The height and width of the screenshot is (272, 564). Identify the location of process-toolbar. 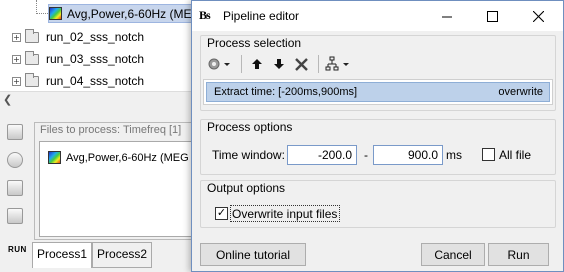
(281, 64).